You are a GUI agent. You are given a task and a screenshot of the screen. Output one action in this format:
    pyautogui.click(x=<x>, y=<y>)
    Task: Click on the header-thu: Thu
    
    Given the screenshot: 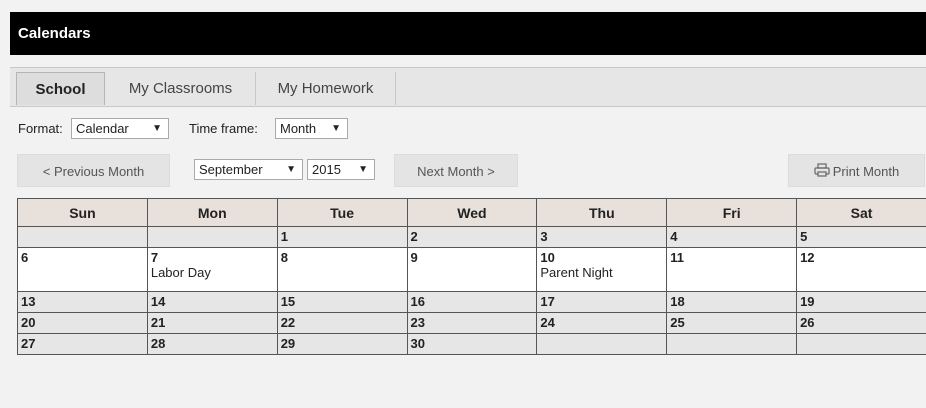 What is the action you would take?
    pyautogui.click(x=602, y=212)
    